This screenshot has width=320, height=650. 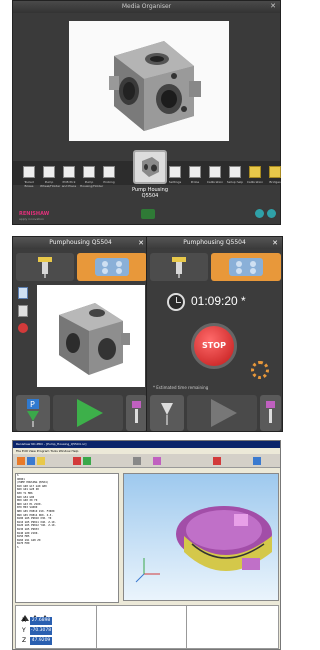 I want to click on thumbnail-label: Bridges, so click(x=275, y=182).